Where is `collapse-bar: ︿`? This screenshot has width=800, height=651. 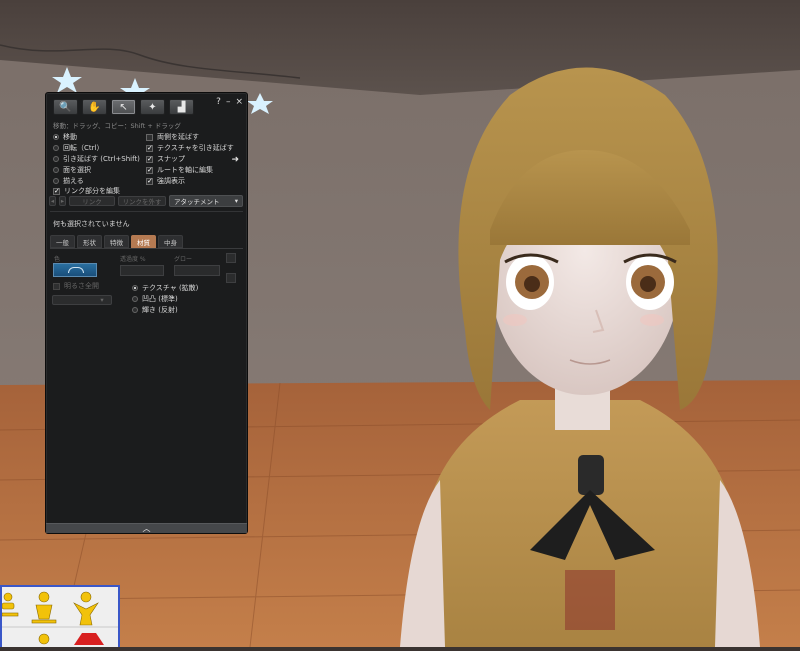 collapse-bar: ︿ is located at coordinates (146, 528).